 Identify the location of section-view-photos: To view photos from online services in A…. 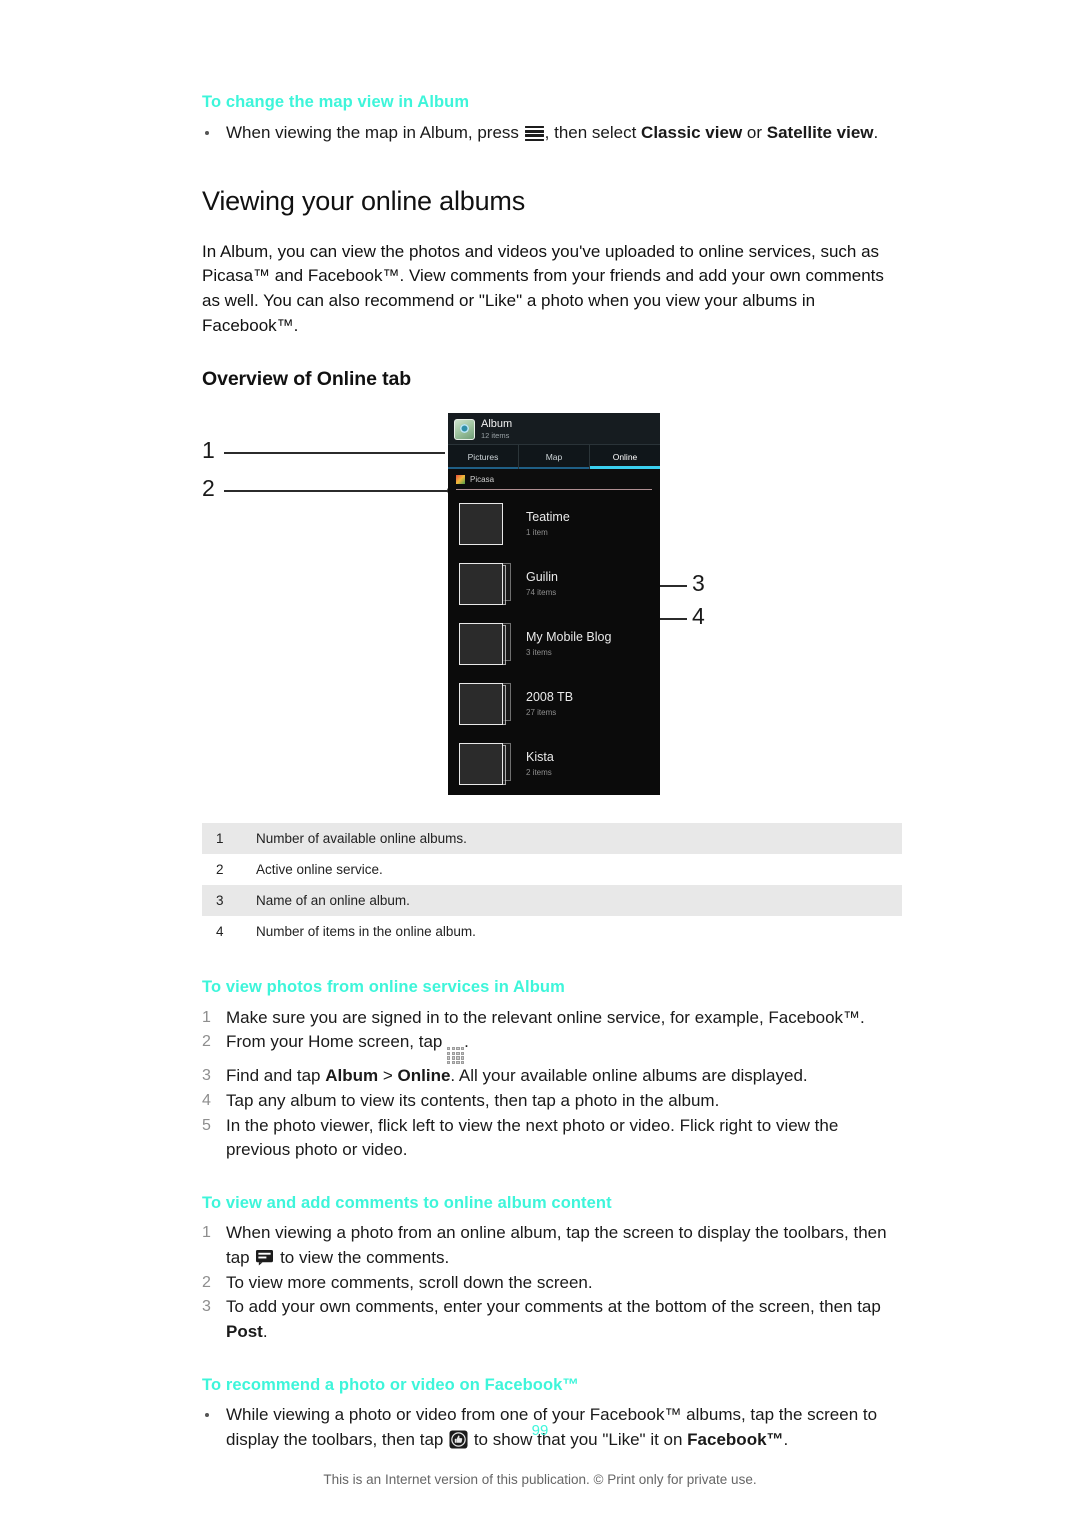
(552, 1070).